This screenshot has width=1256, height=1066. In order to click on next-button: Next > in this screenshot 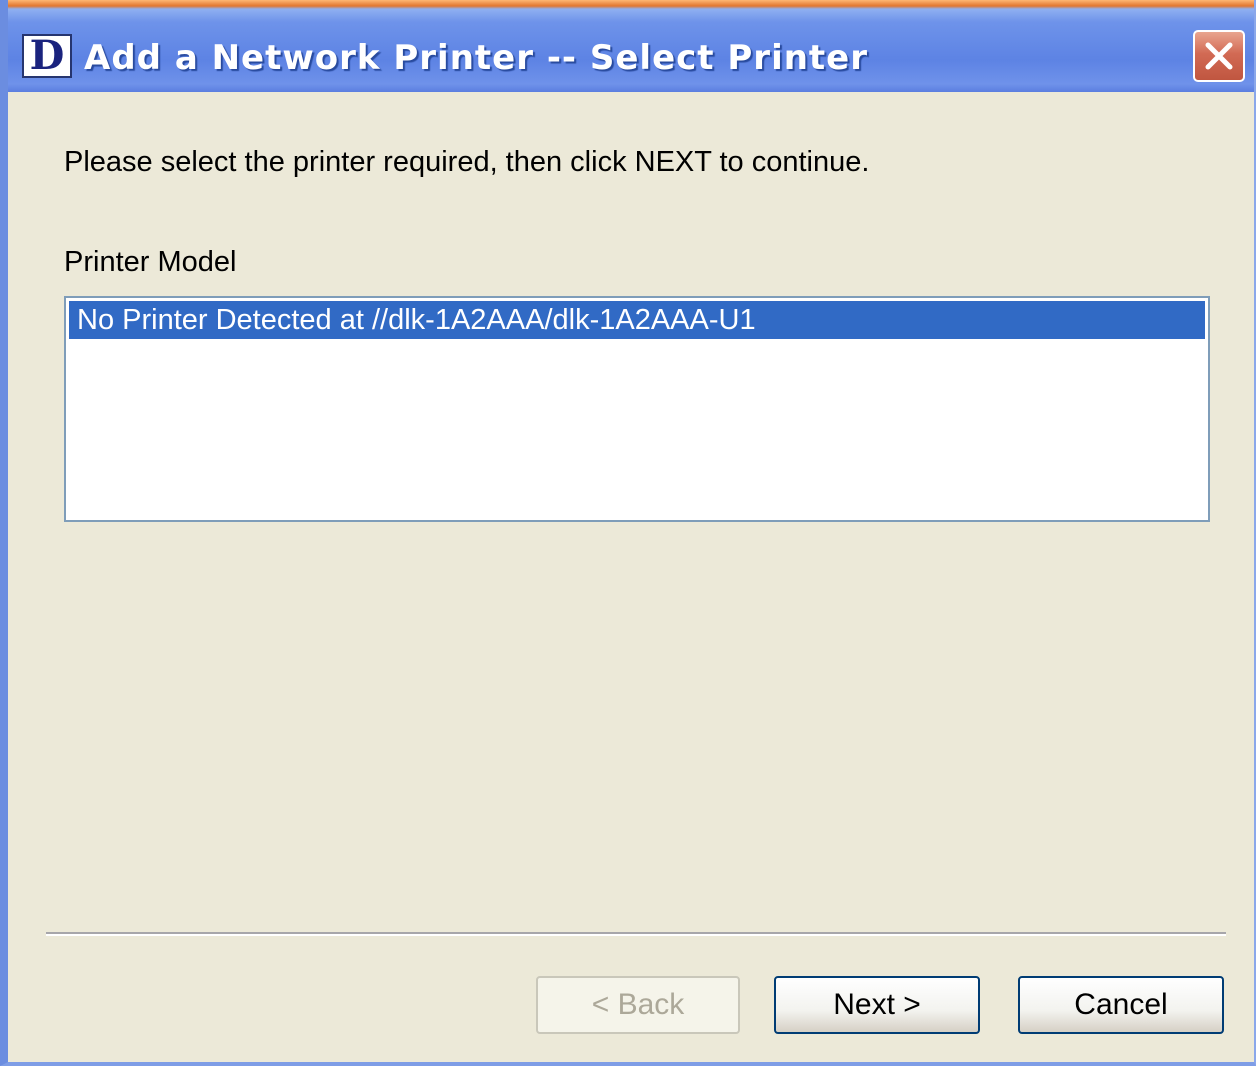, I will do `click(877, 1005)`.